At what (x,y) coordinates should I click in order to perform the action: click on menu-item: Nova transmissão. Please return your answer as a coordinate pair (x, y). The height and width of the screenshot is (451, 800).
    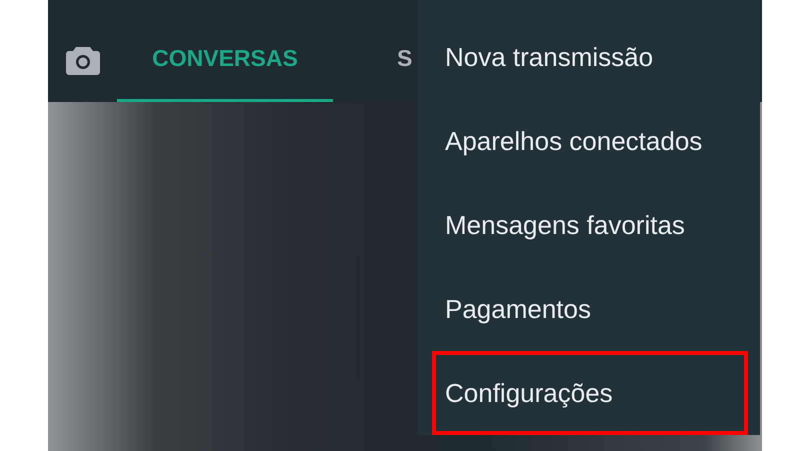
    Looking at the image, I should click on (590, 57).